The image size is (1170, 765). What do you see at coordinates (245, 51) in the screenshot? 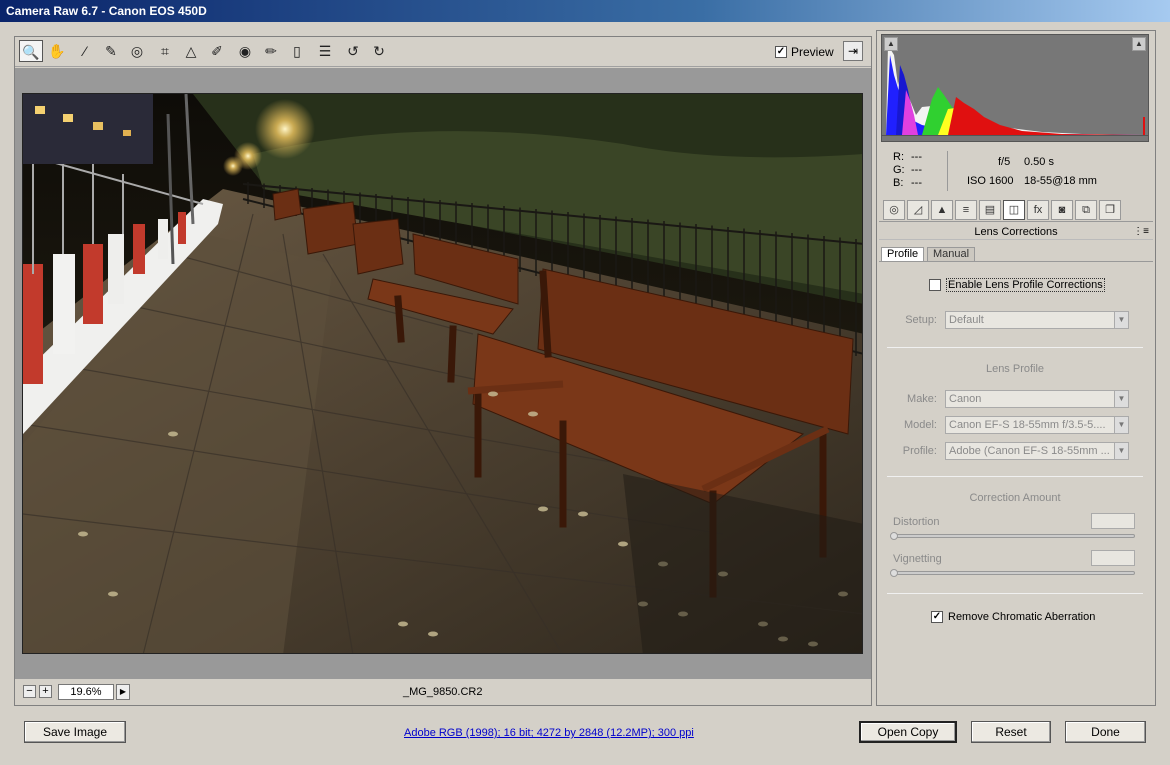
I see `red-eye-tool-icon: ◉` at bounding box center [245, 51].